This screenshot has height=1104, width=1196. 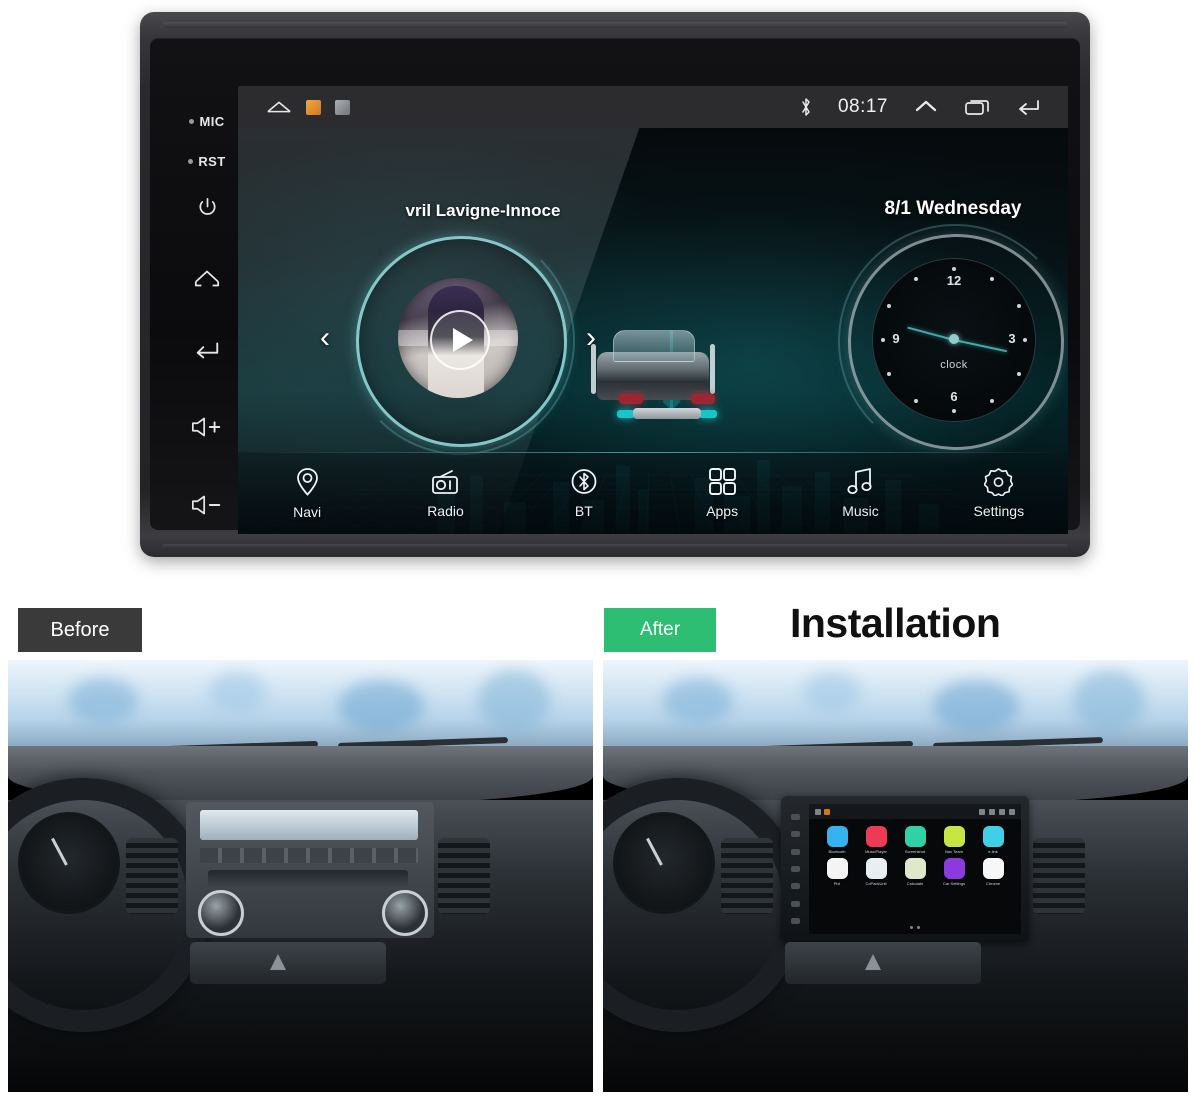 I want to click on status-bar: 08:17, so click(x=653, y=107).